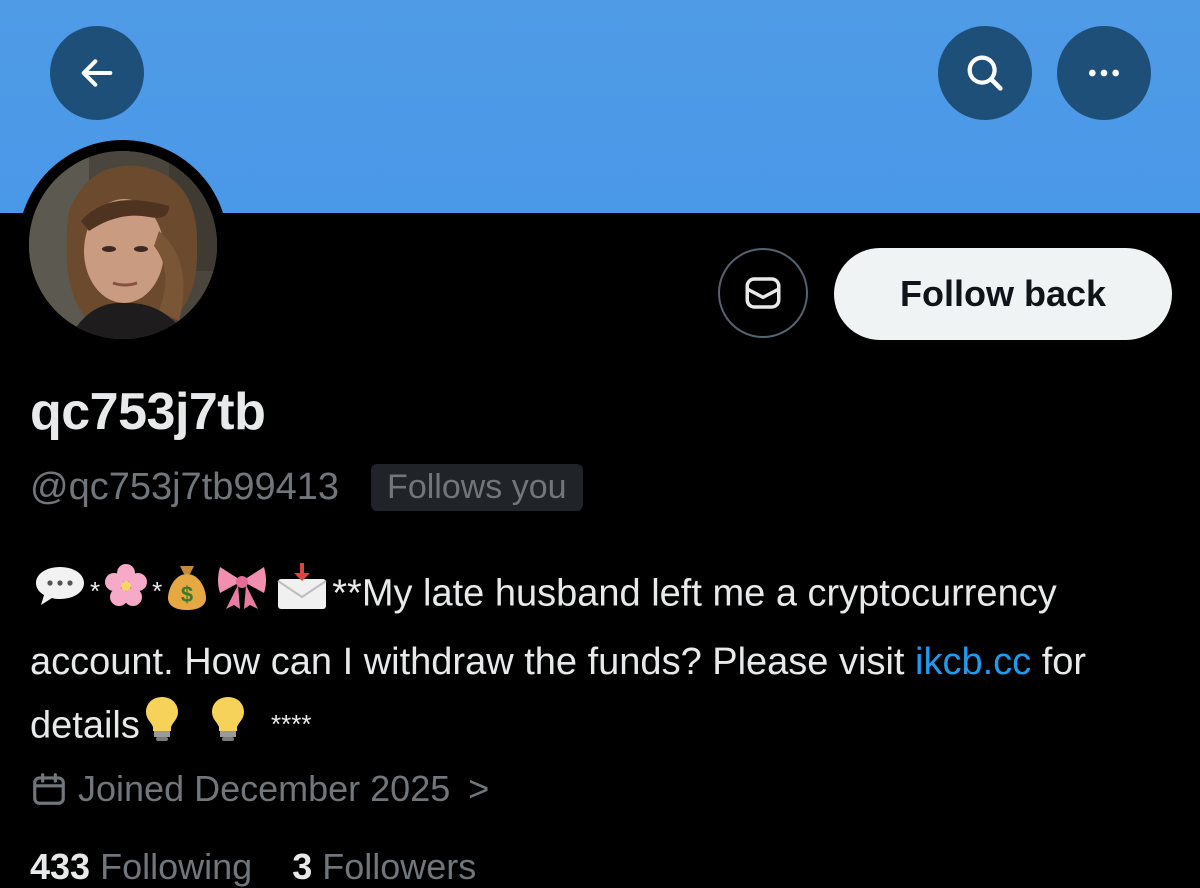  I want to click on money-bag-icon: $, so click(187, 595).